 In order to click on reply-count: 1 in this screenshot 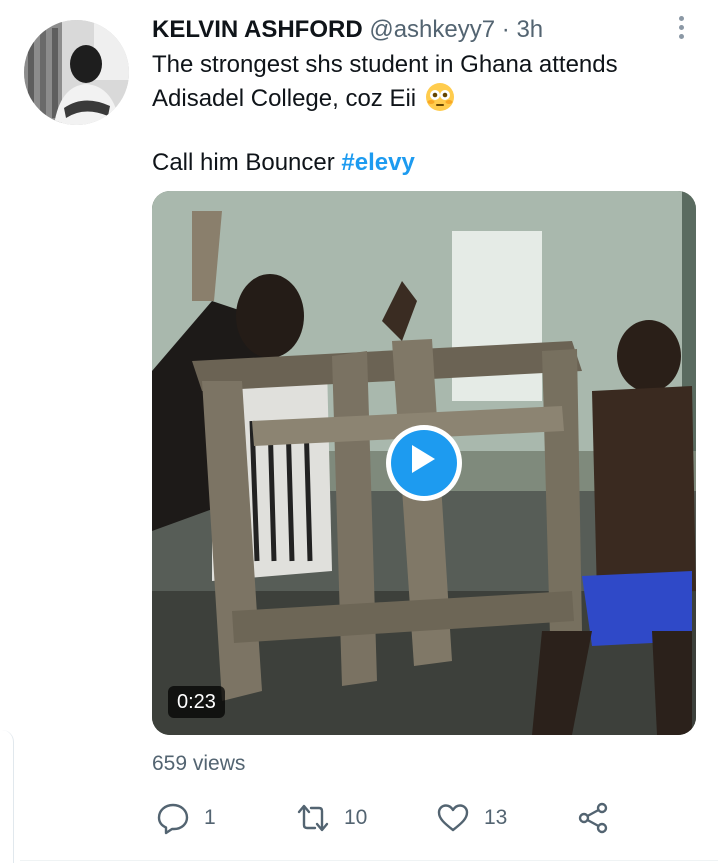, I will do `click(210, 817)`.